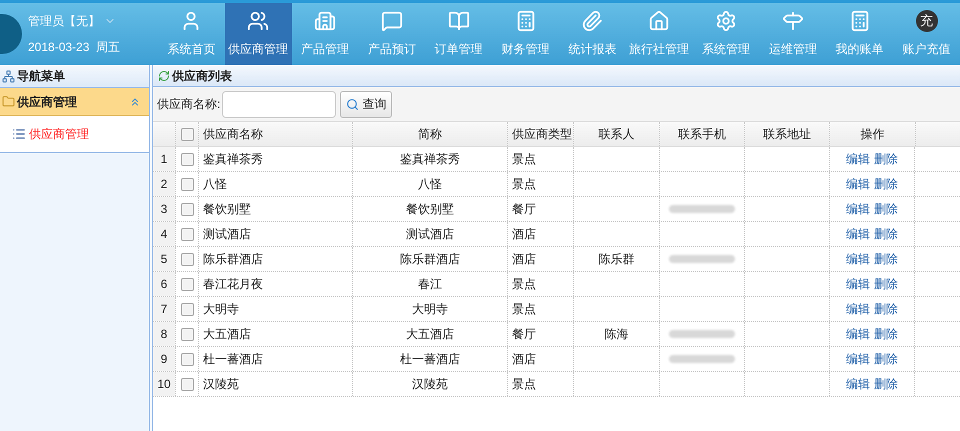  I want to click on table-cell-text: 陈海, so click(616, 334).